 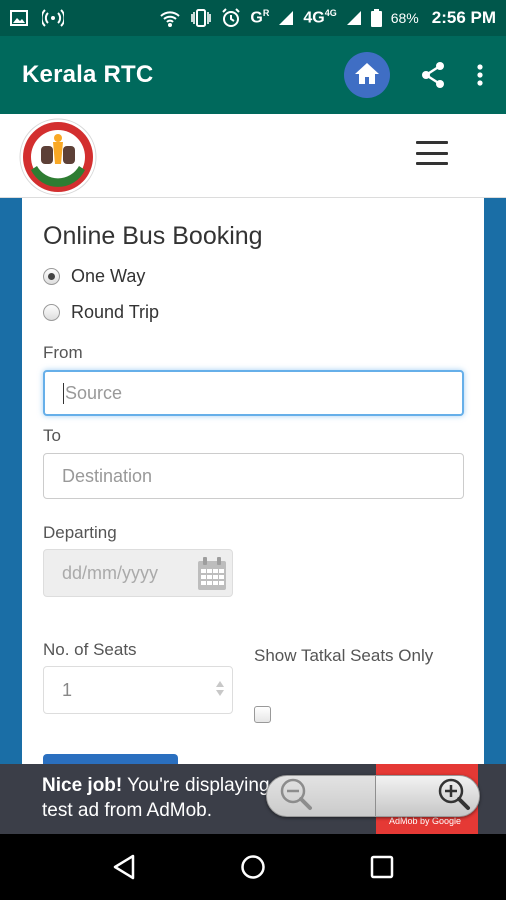 What do you see at coordinates (51, 276) in the screenshot?
I see `one-way-radio` at bounding box center [51, 276].